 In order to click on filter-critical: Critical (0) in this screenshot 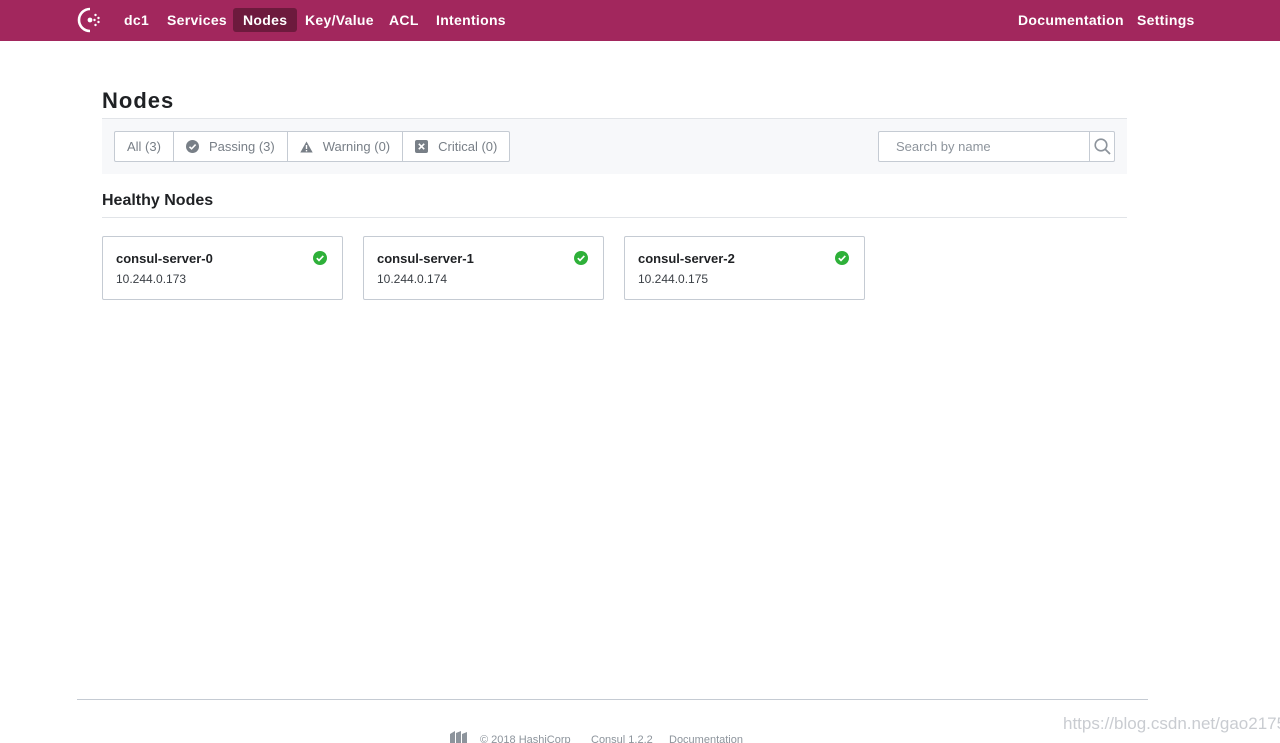, I will do `click(455, 146)`.